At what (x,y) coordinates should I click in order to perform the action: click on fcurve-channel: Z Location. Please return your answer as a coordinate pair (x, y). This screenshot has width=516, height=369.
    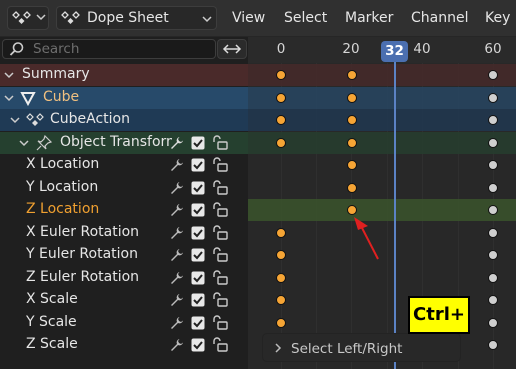
    Looking at the image, I should click on (124, 210).